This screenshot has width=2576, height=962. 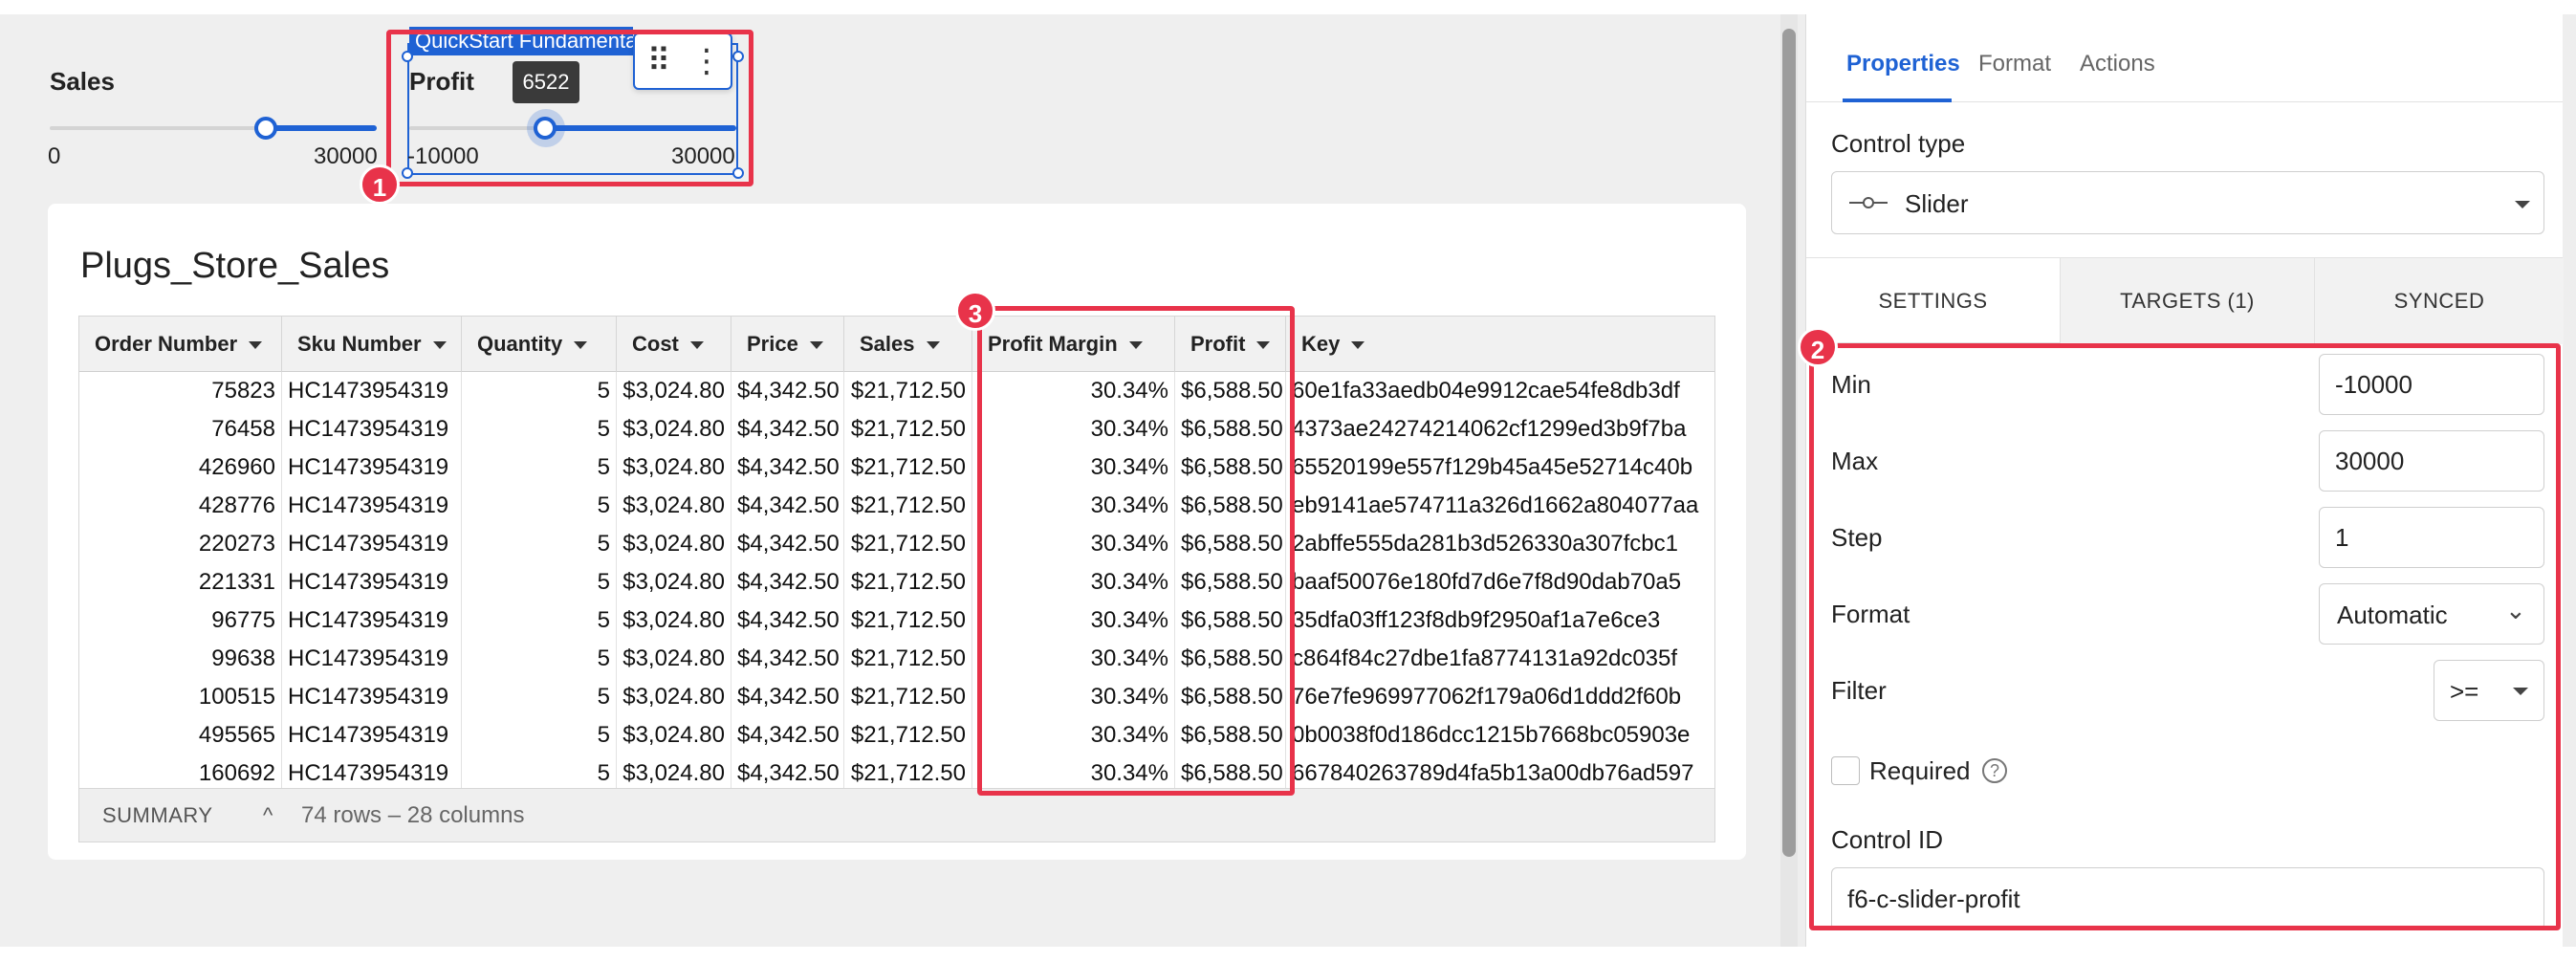 What do you see at coordinates (655, 344) in the screenshot?
I see `column-header-label: Cost` at bounding box center [655, 344].